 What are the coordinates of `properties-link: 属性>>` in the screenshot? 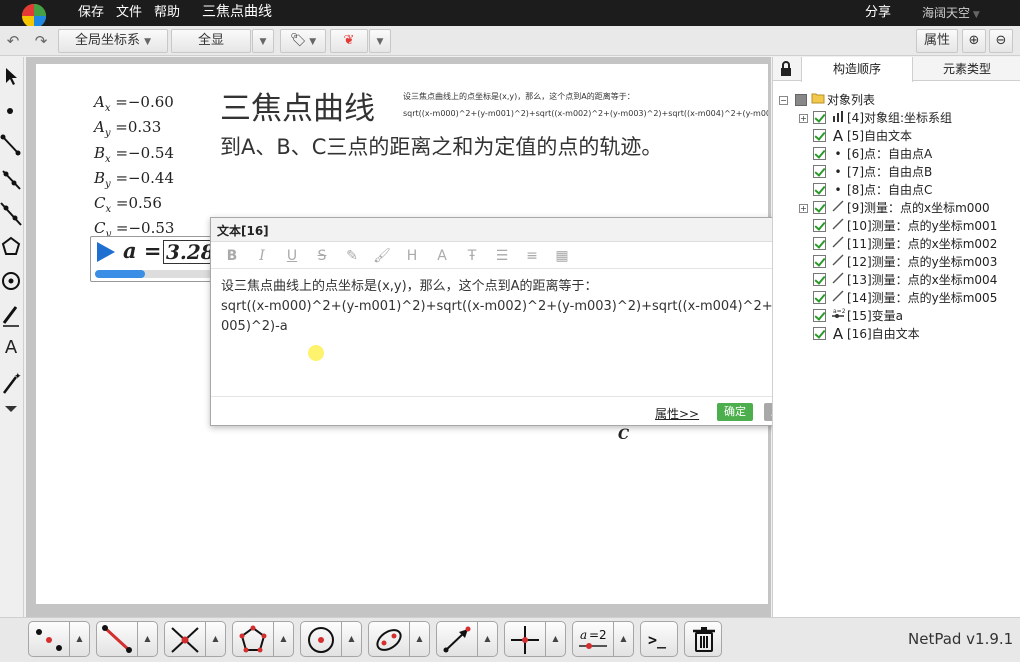 It's located at (677, 413).